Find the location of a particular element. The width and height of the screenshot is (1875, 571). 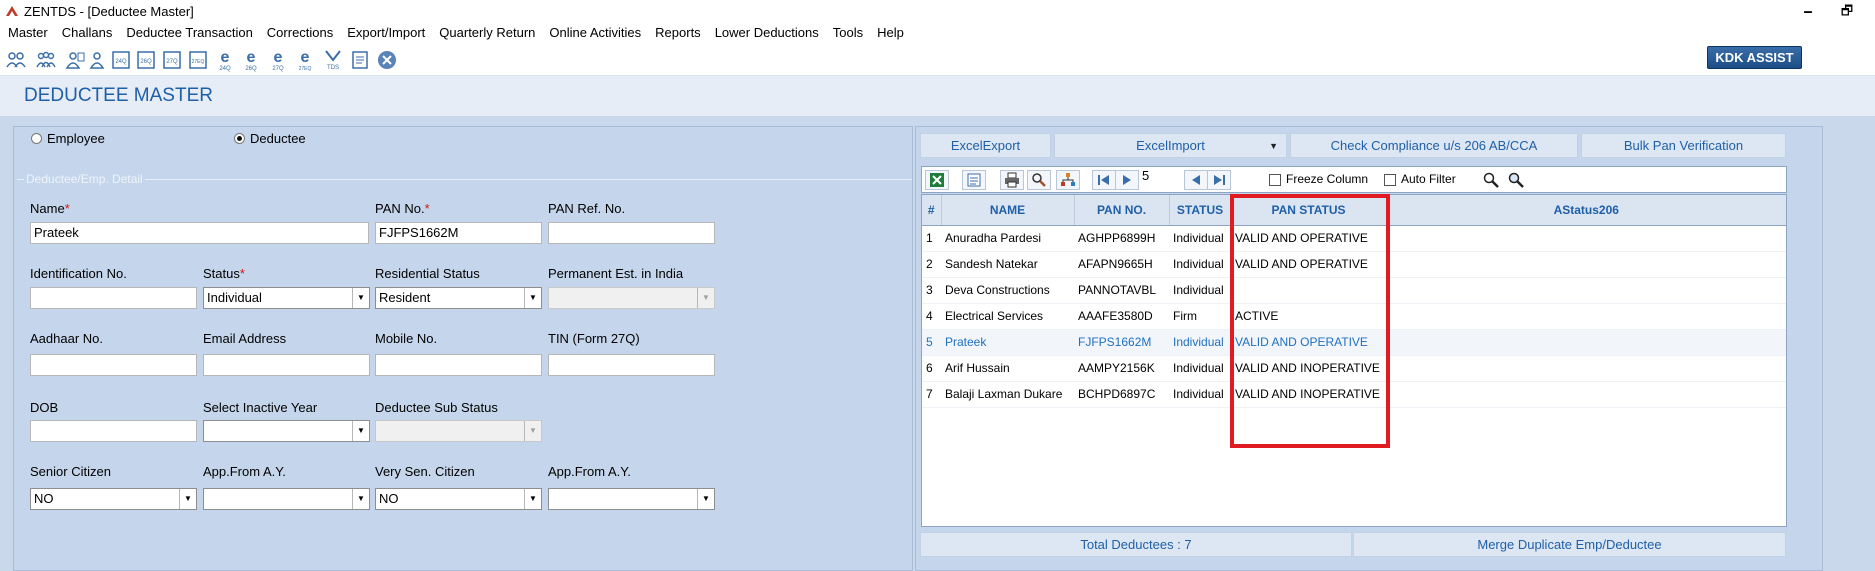

window-title: ZENTDS - [Deductee Master] is located at coordinates (109, 11).